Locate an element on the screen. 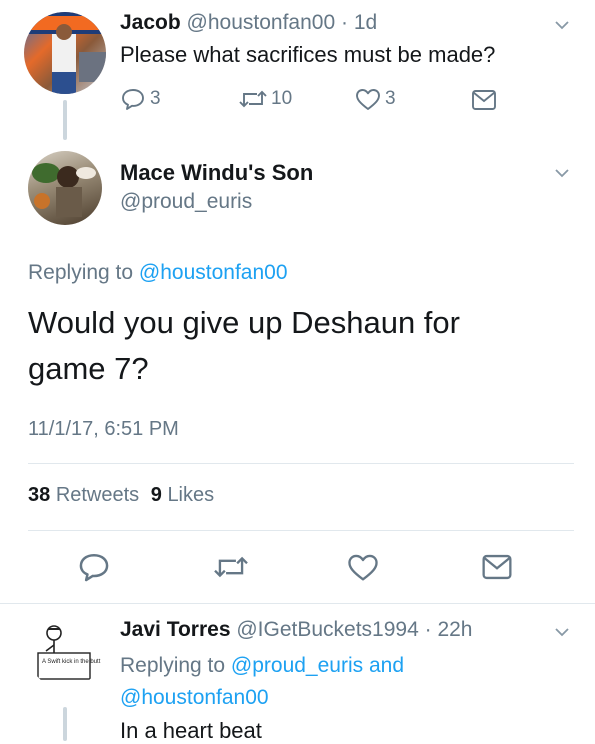 Image resolution: width=595 pixels, height=744 pixels. avatar-mace-windus-son is located at coordinates (65, 188).